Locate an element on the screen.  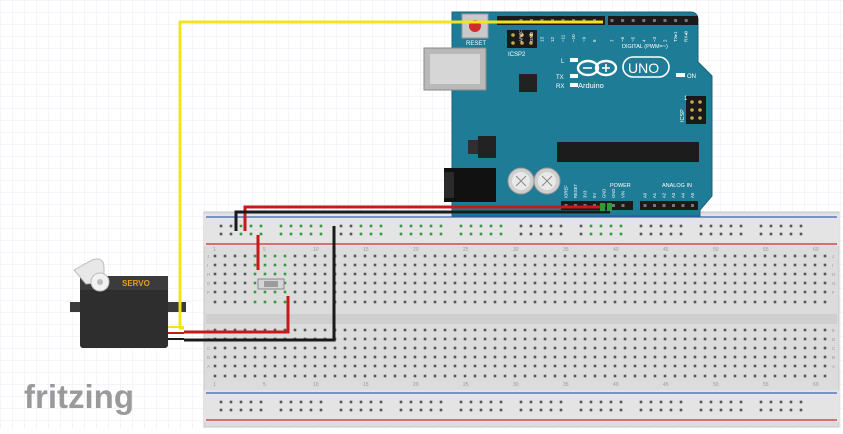
icsp-label: ICSP is located at coordinates (683, 115).